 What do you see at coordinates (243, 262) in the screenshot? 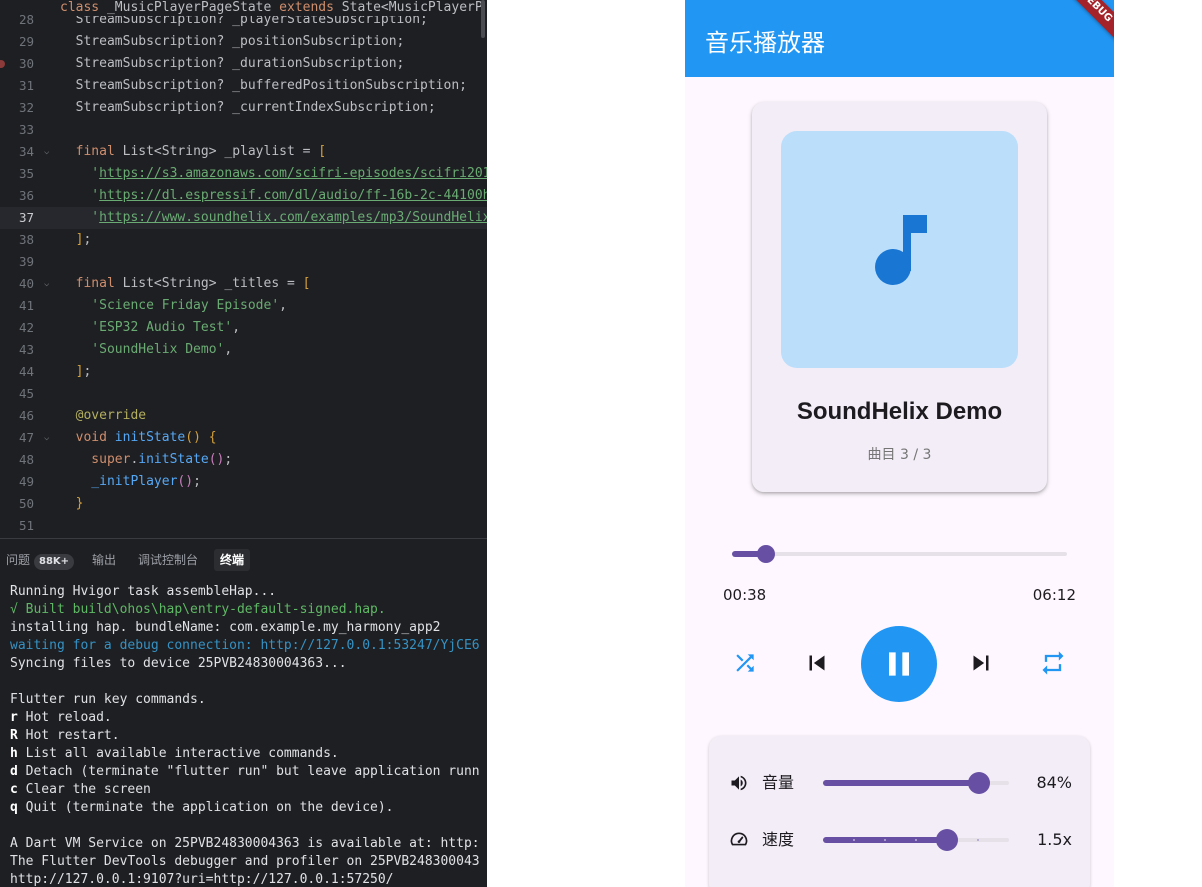
I see `code-line: 39` at bounding box center [243, 262].